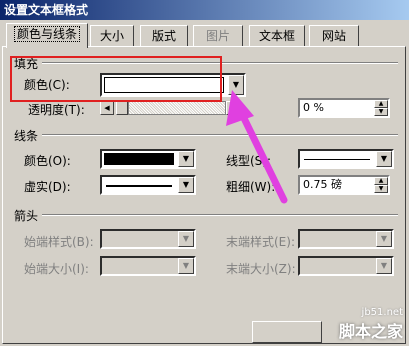 Image resolution: width=409 pixels, height=346 pixels. I want to click on tab-colors-lines: 颜色与线条, so click(47, 35).